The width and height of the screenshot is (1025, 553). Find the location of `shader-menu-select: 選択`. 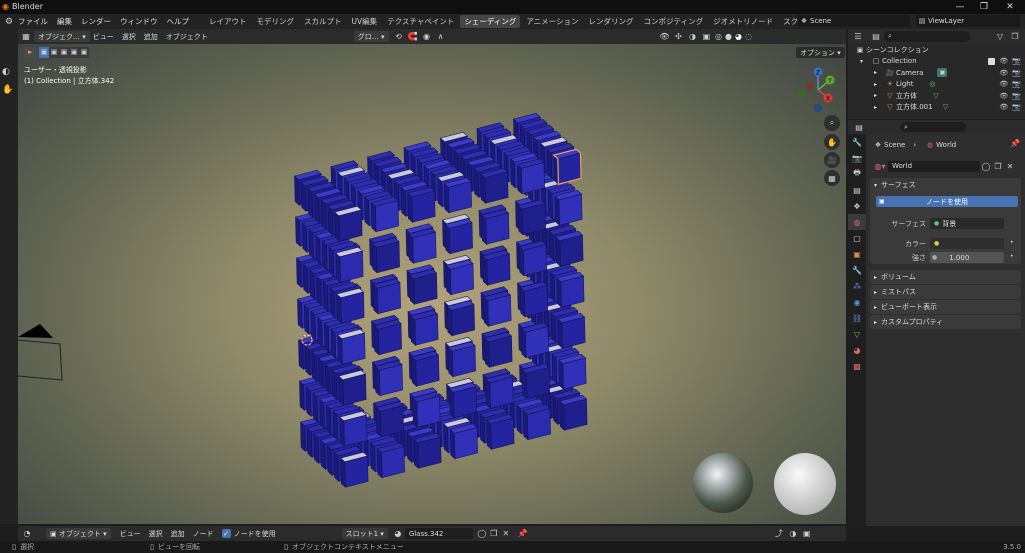

shader-menu-select: 選択 is located at coordinates (156, 534).